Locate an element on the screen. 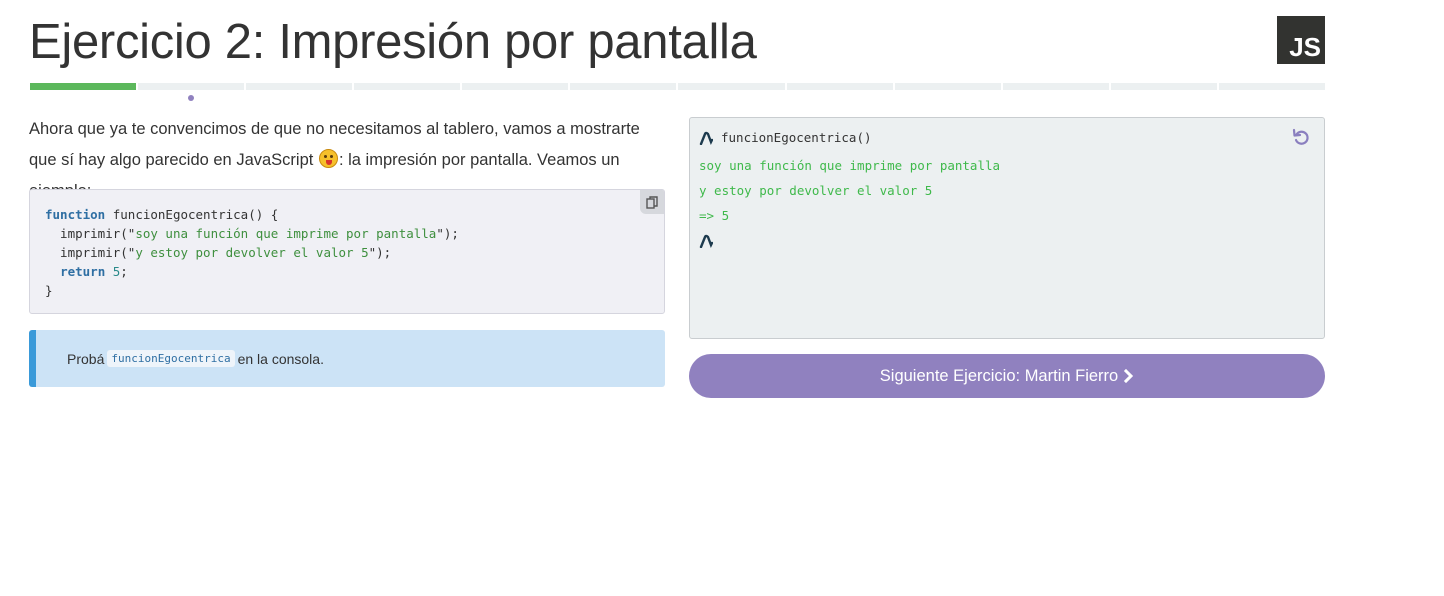 The image size is (1444, 596). console-history-line: funcionEgocentrica() is located at coordinates (785, 137).